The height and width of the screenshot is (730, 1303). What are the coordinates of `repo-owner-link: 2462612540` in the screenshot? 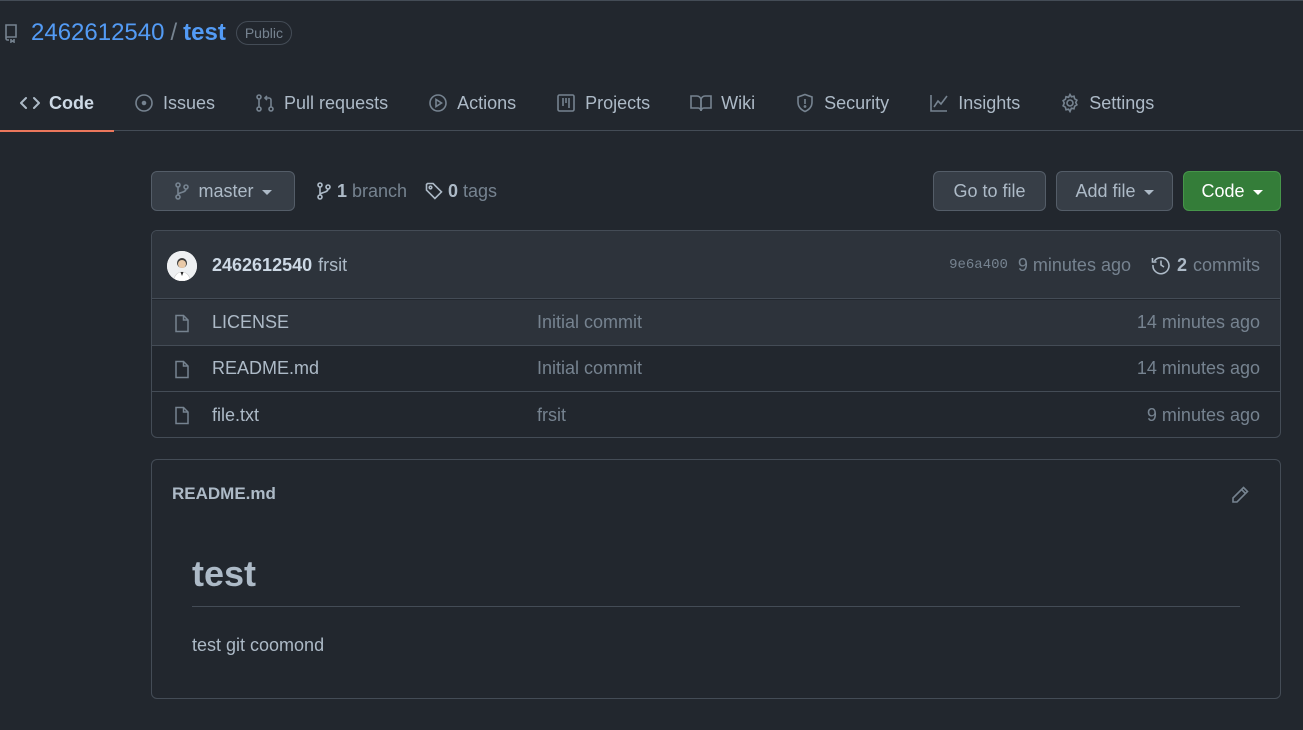 It's located at (97, 33).